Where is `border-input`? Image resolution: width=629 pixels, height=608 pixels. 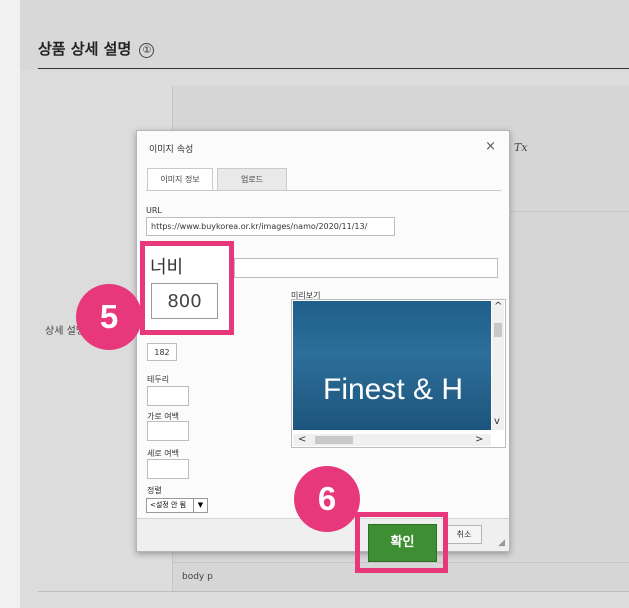 border-input is located at coordinates (168, 396).